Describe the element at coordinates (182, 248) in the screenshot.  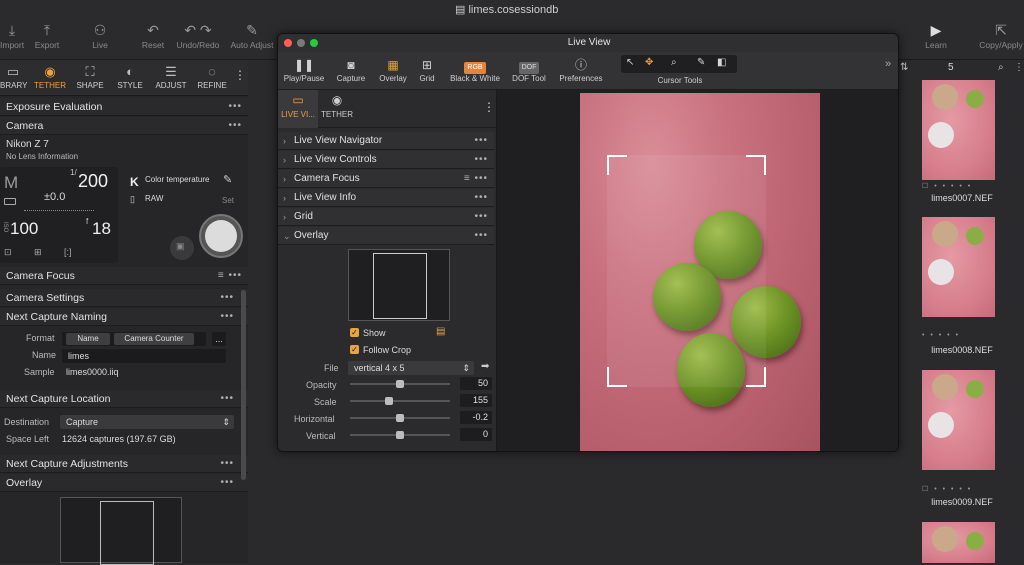
I see `record-button: ▣` at that location.